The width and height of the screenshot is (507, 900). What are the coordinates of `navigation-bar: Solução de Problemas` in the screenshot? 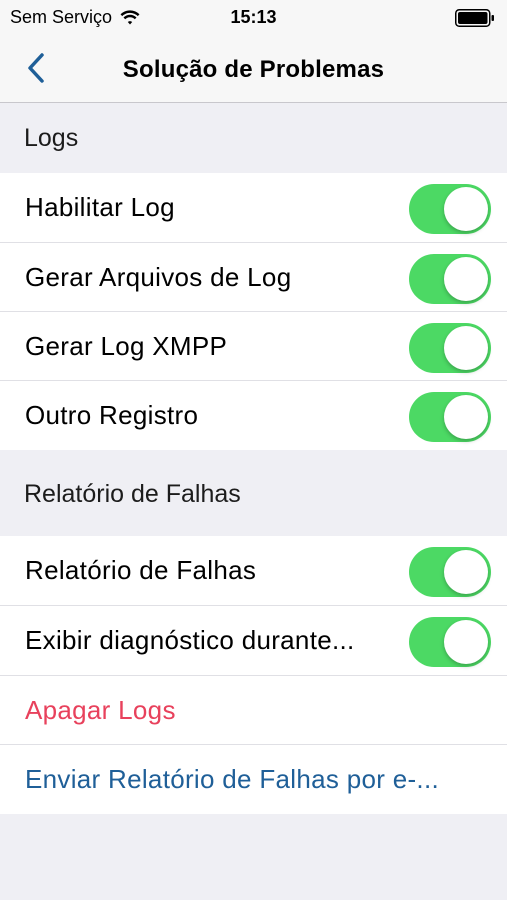 It's located at (253, 69).